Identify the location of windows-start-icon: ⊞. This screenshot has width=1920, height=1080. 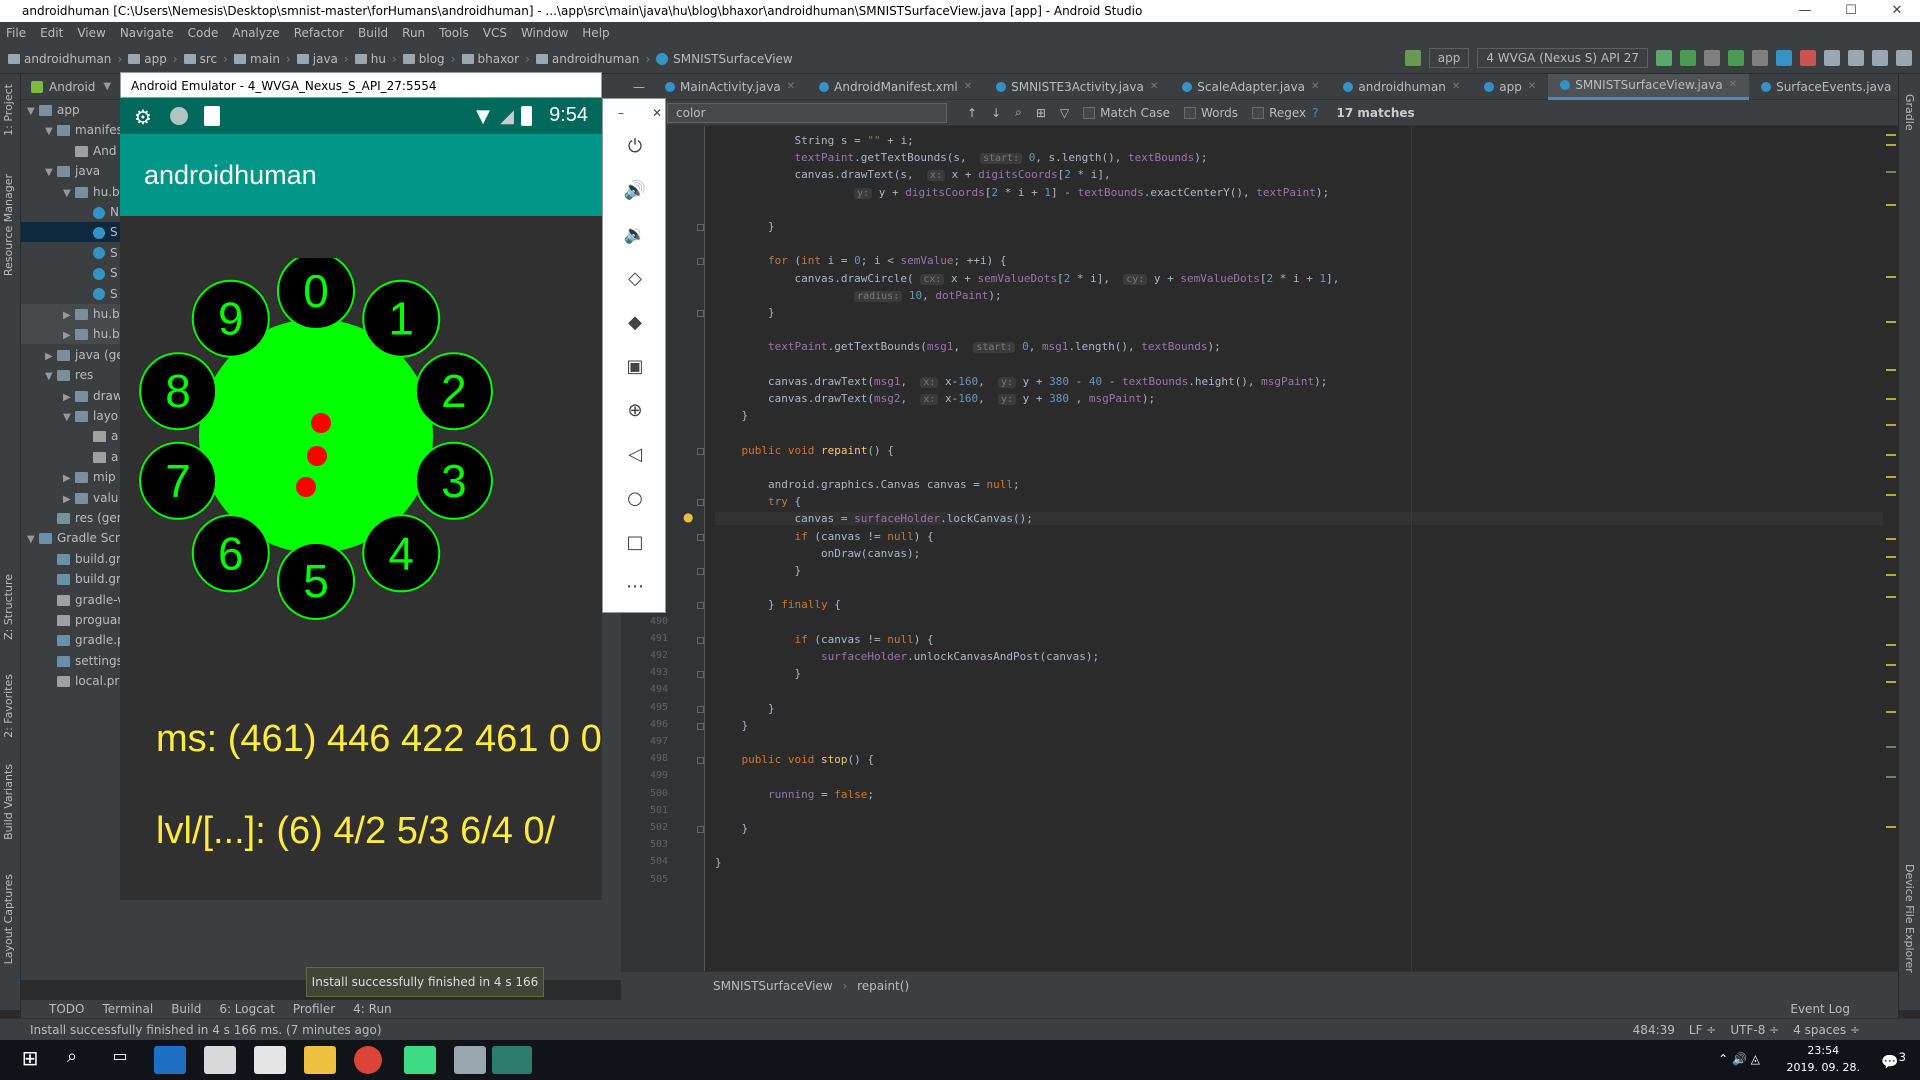
(30, 1060).